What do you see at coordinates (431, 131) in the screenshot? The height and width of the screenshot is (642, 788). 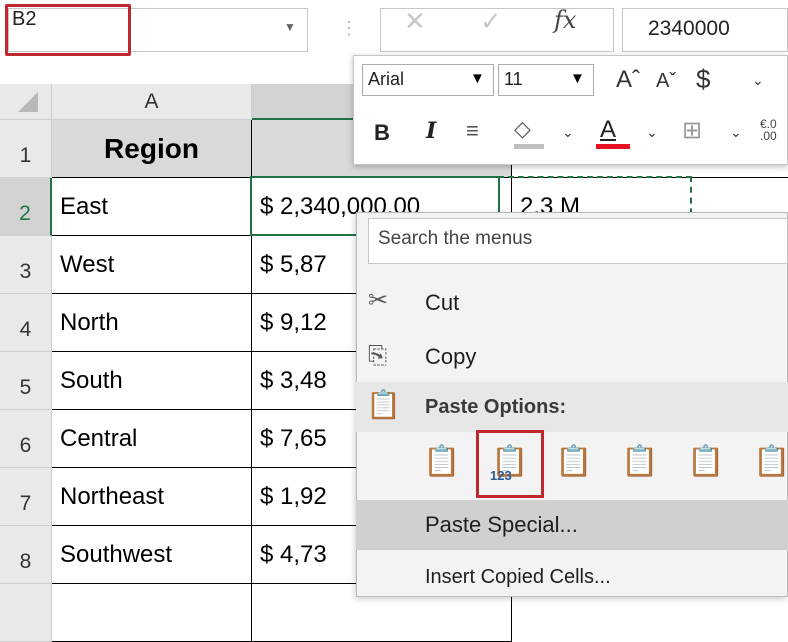 I see `italic-button: I` at bounding box center [431, 131].